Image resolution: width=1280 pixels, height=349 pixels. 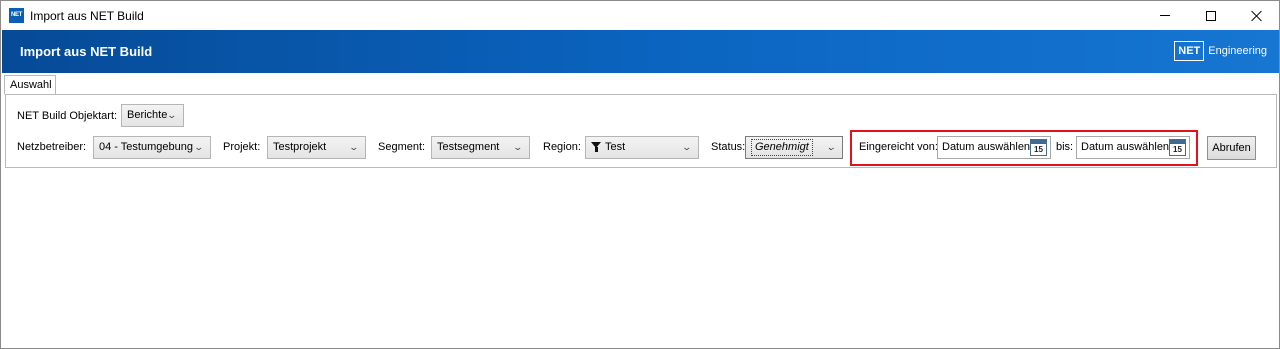 I want to click on app-icon: NET, so click(x=16, y=15).